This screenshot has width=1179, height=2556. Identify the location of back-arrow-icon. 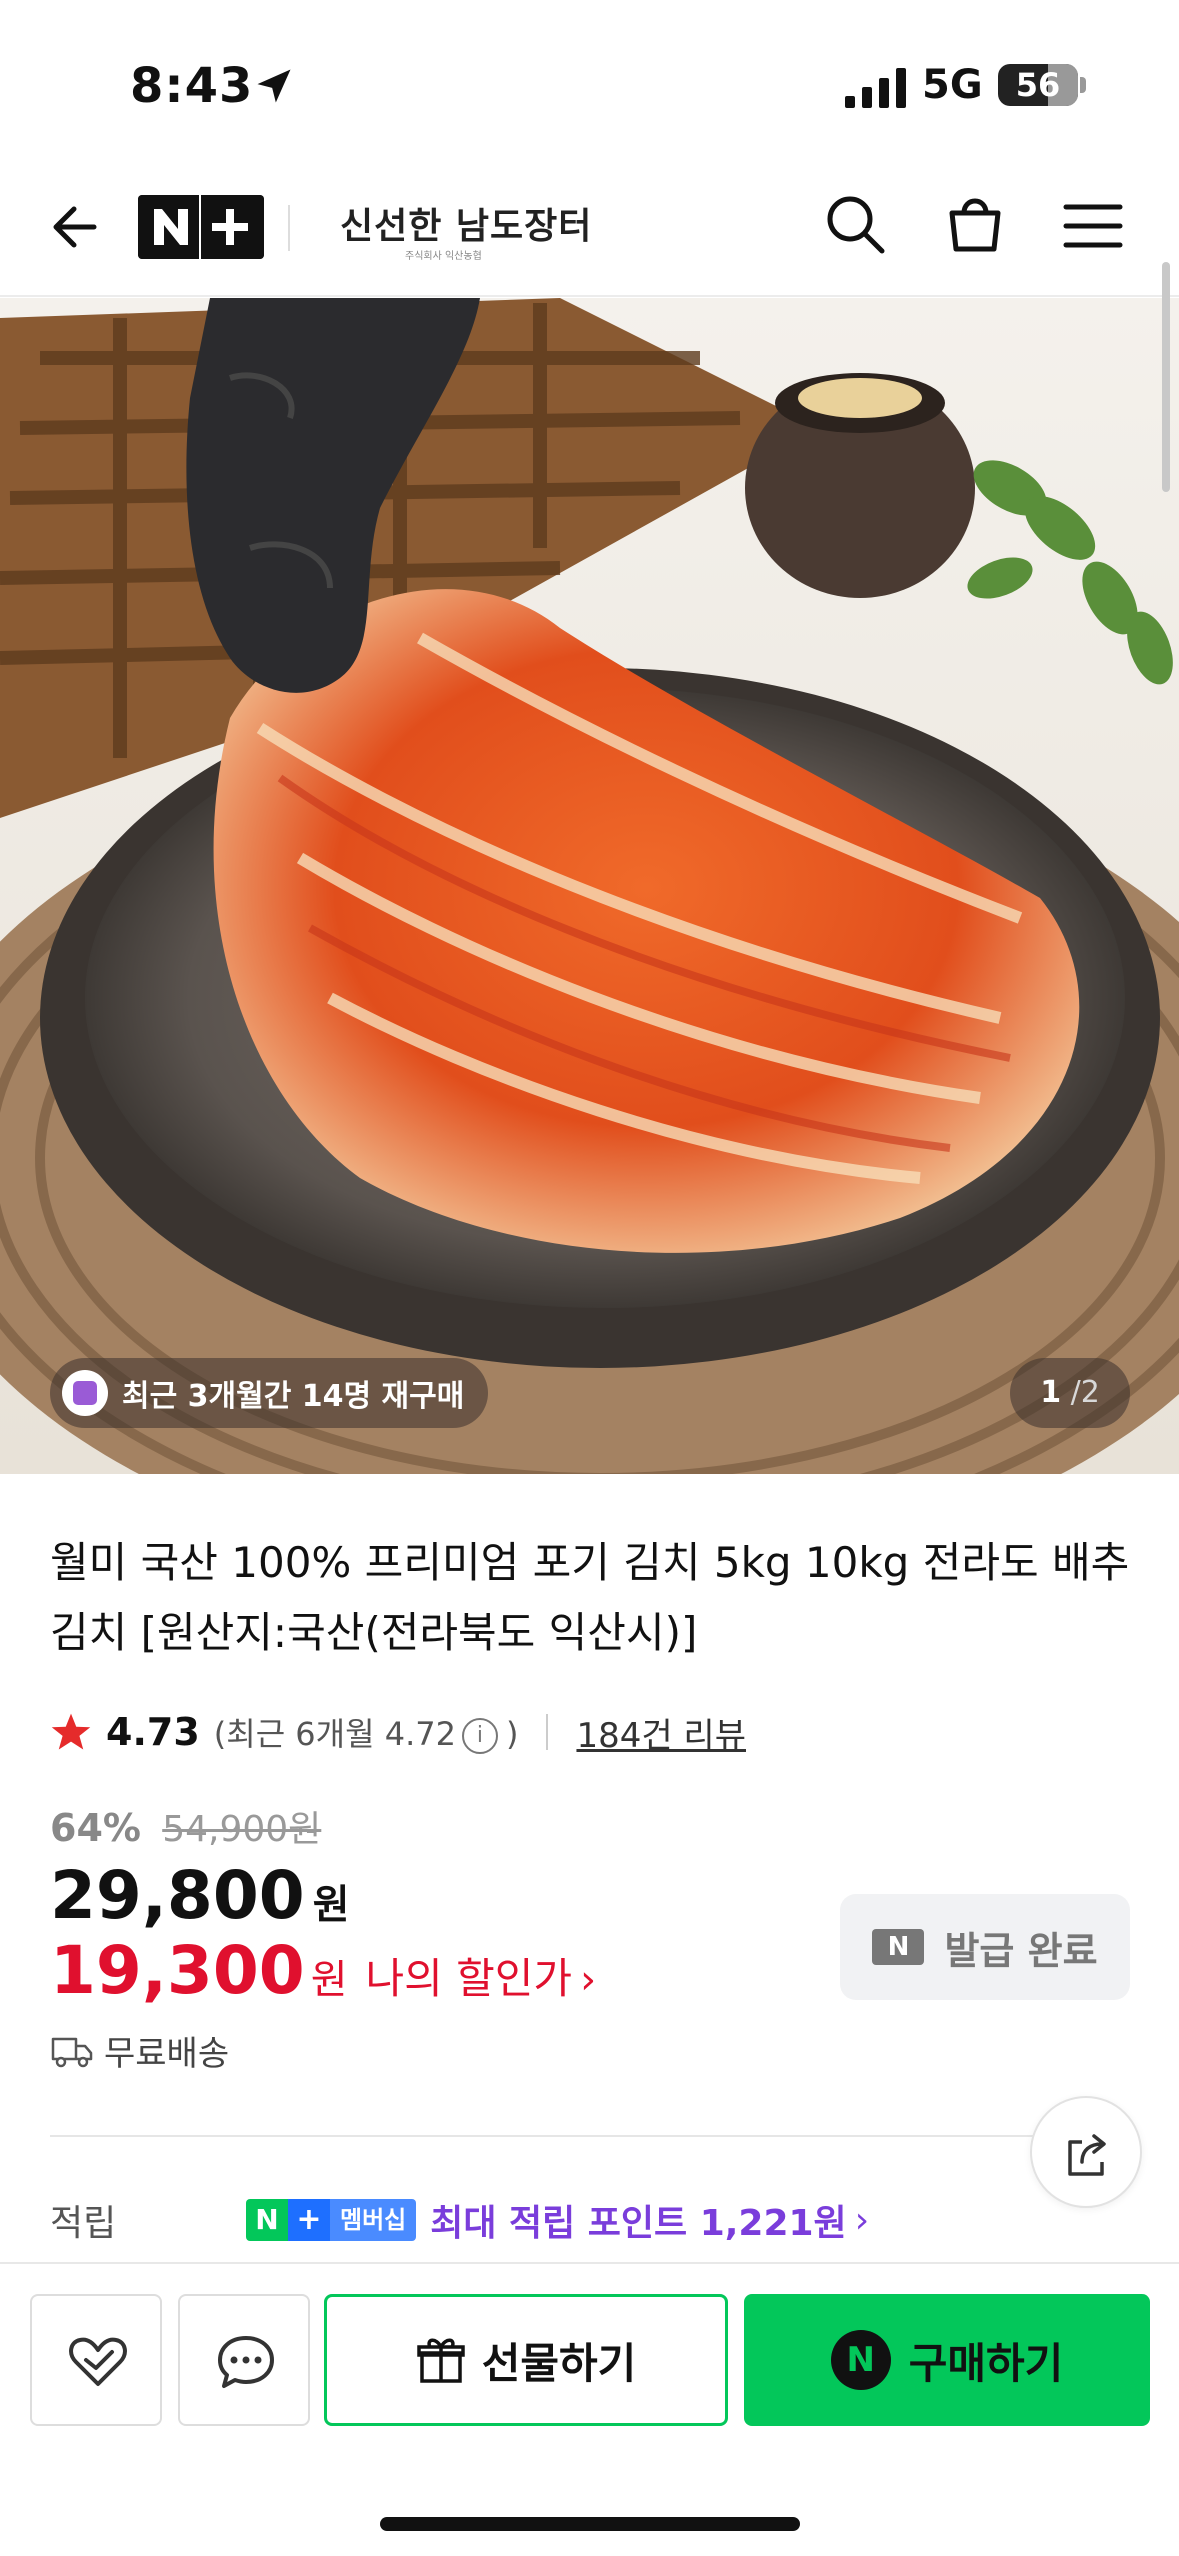
(72, 227).